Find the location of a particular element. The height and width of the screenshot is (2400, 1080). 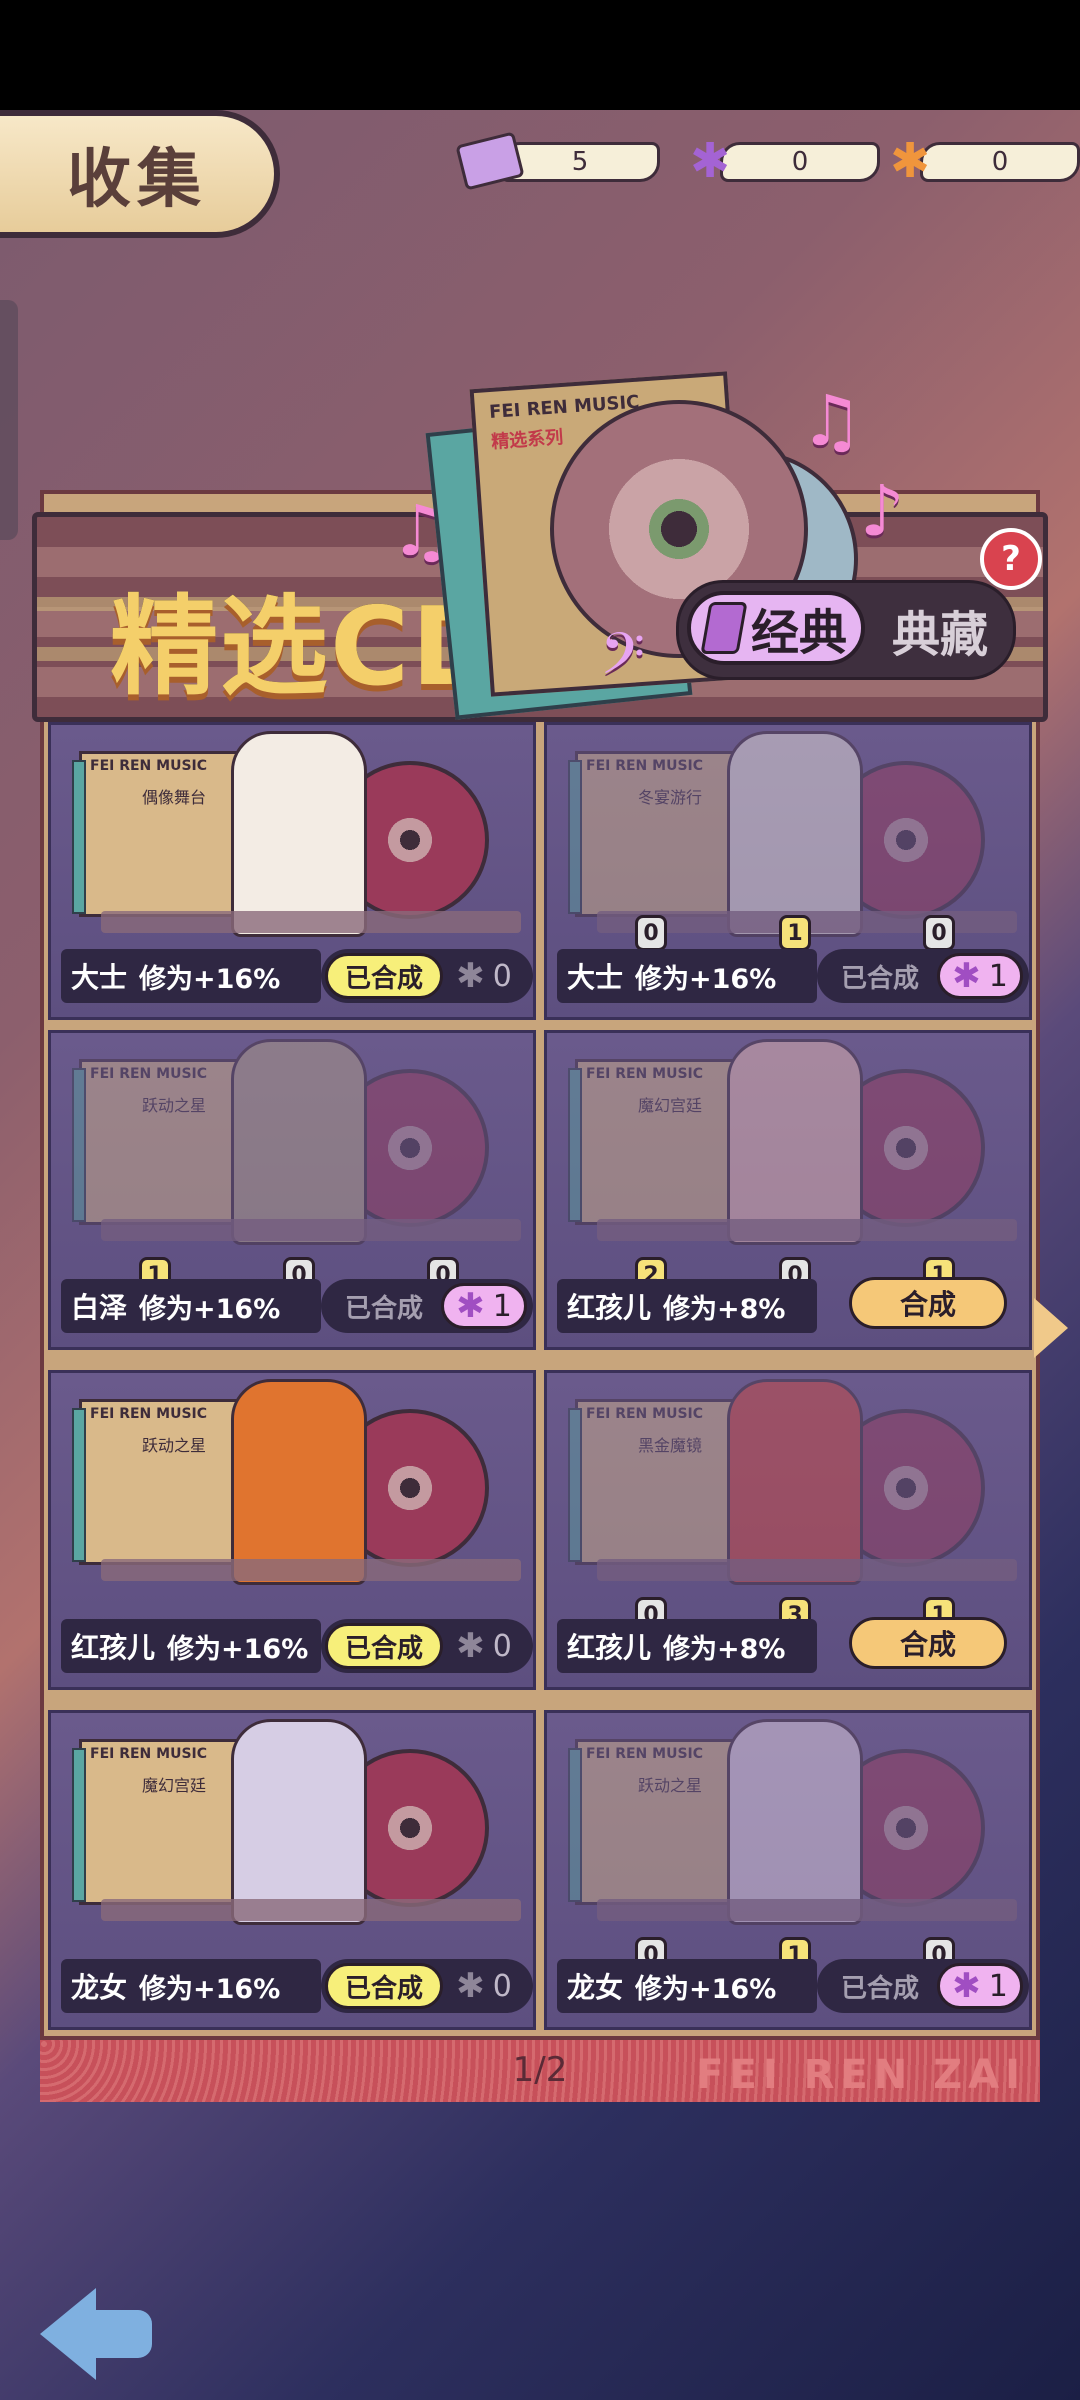

pagination-bar: 1/2 FEI REN ZAI is located at coordinates (540, 2069).